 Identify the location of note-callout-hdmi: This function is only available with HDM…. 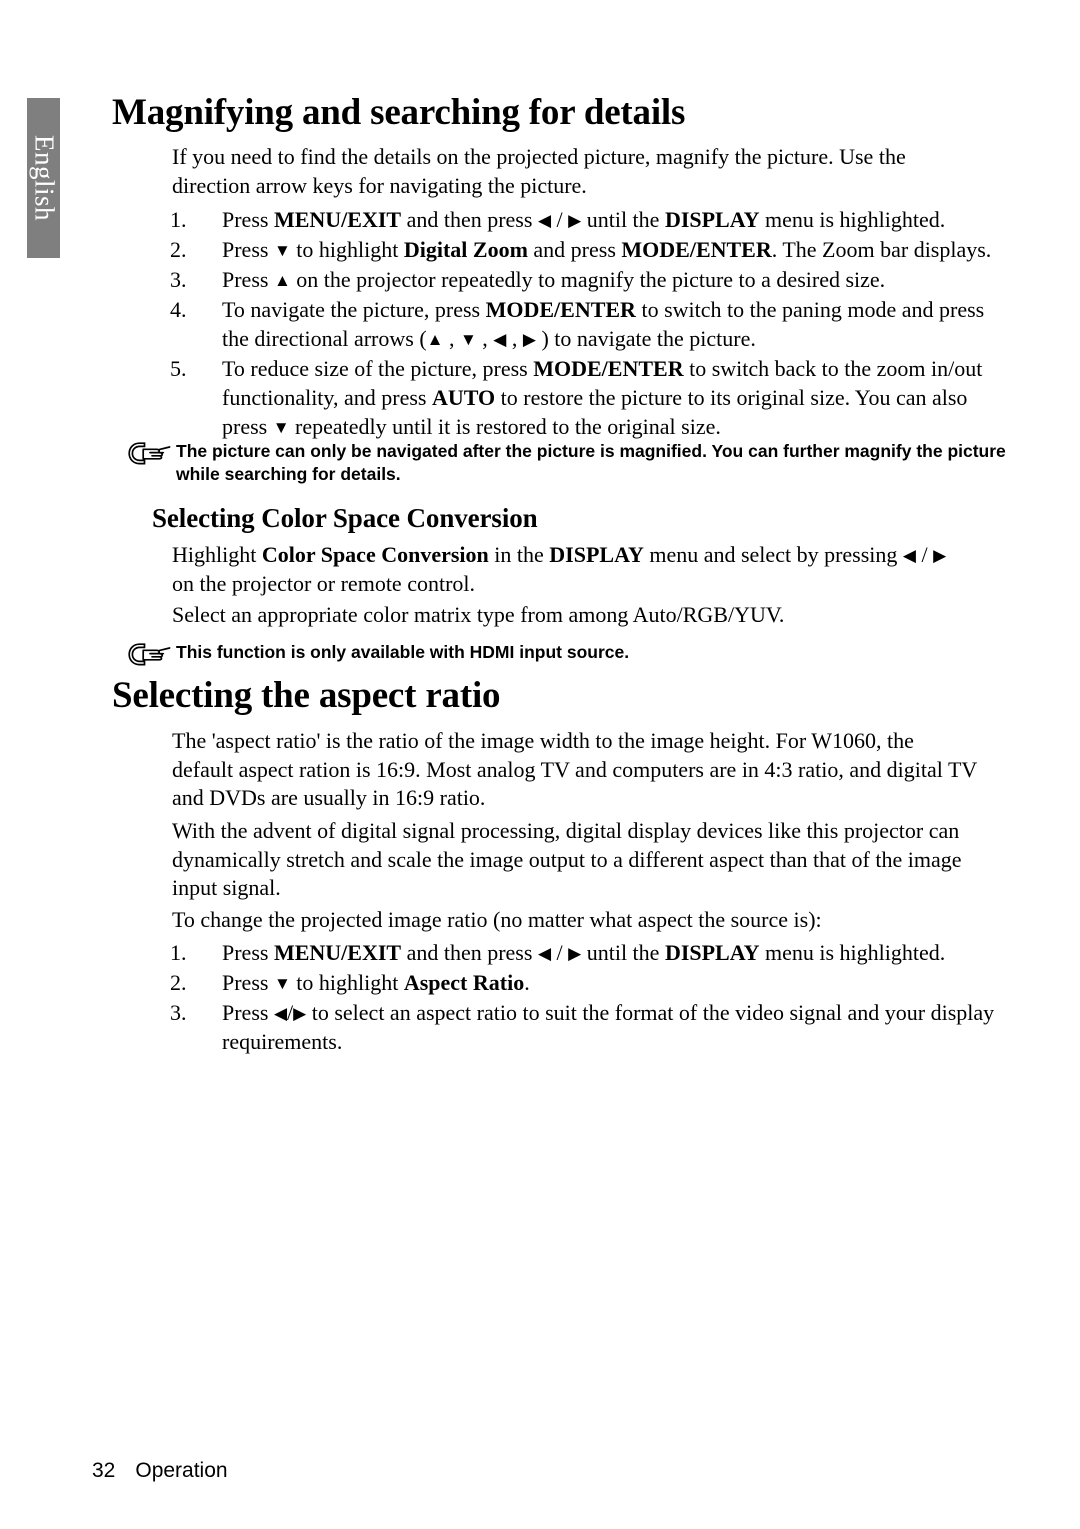
(575, 653).